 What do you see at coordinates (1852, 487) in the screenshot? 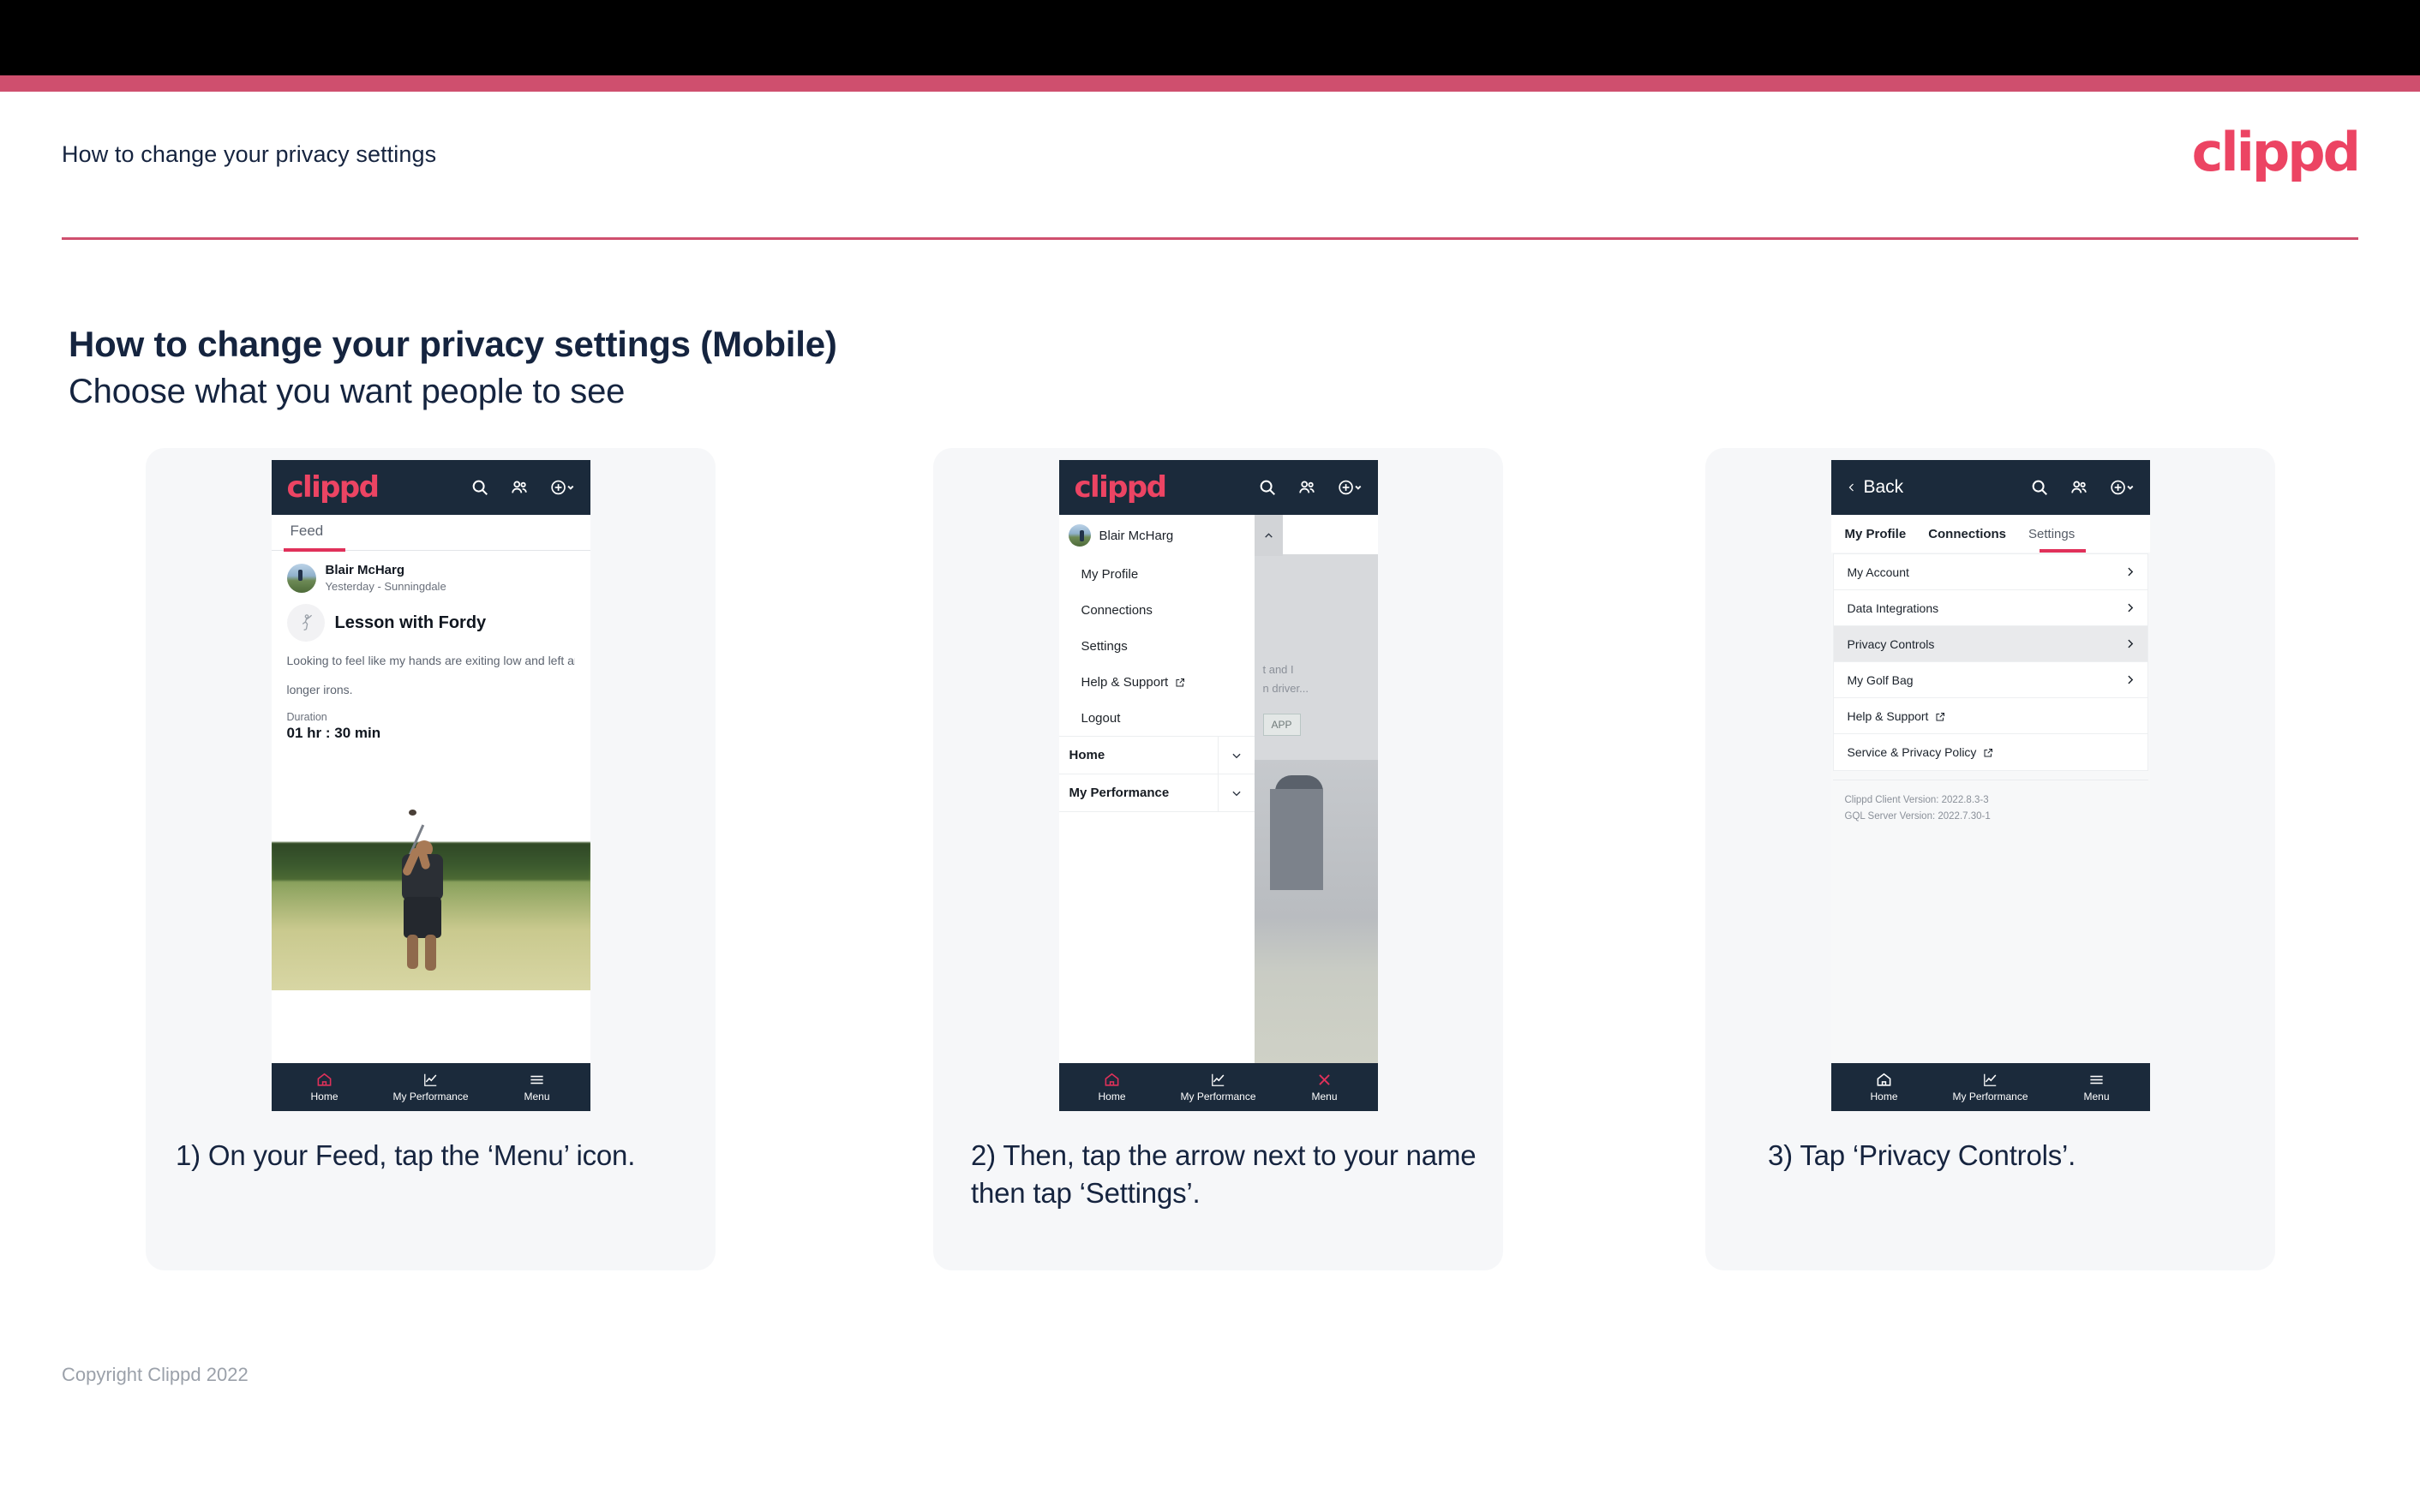
I see `chevron-left-icon` at bounding box center [1852, 487].